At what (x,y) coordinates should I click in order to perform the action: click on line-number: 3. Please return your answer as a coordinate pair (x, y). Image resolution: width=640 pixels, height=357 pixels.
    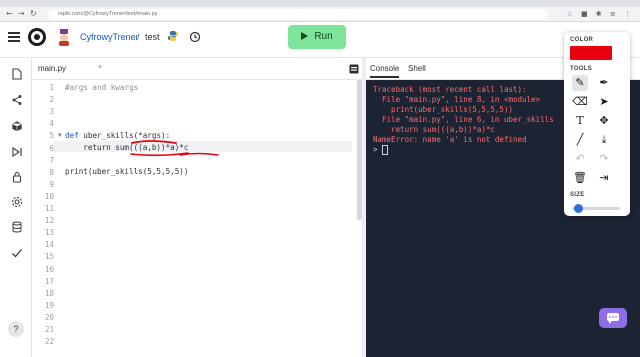
    Looking at the image, I should click on (51, 112).